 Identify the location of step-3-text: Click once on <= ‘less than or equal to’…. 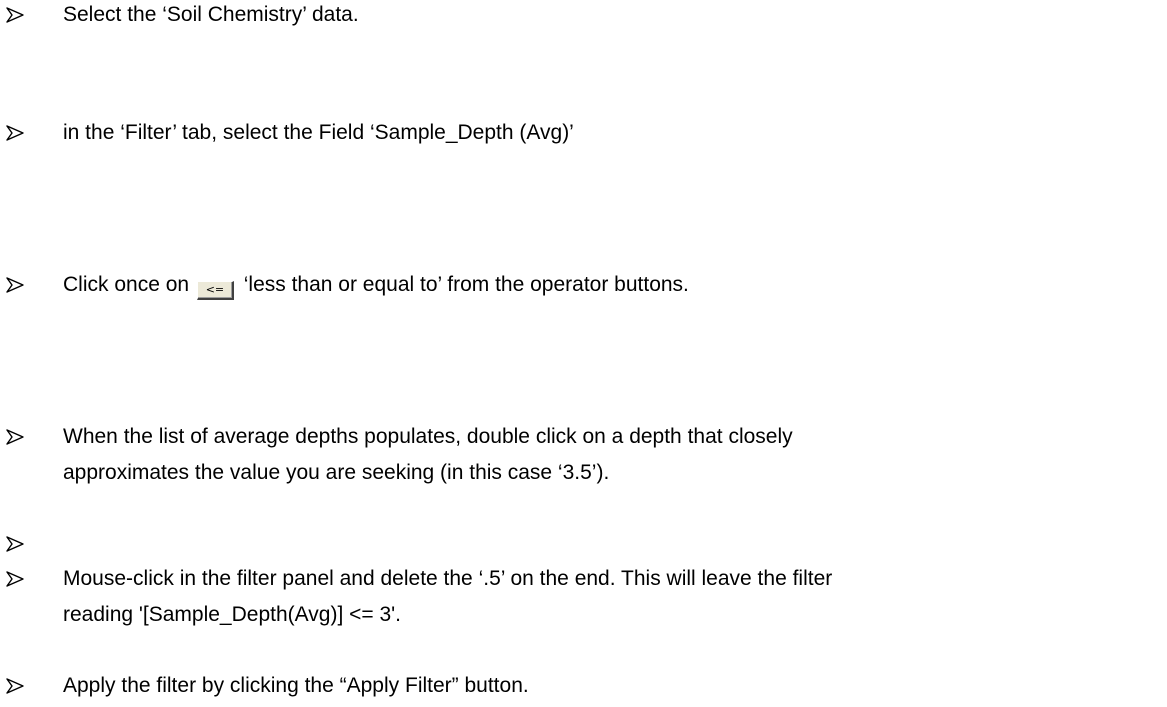
(615, 285).